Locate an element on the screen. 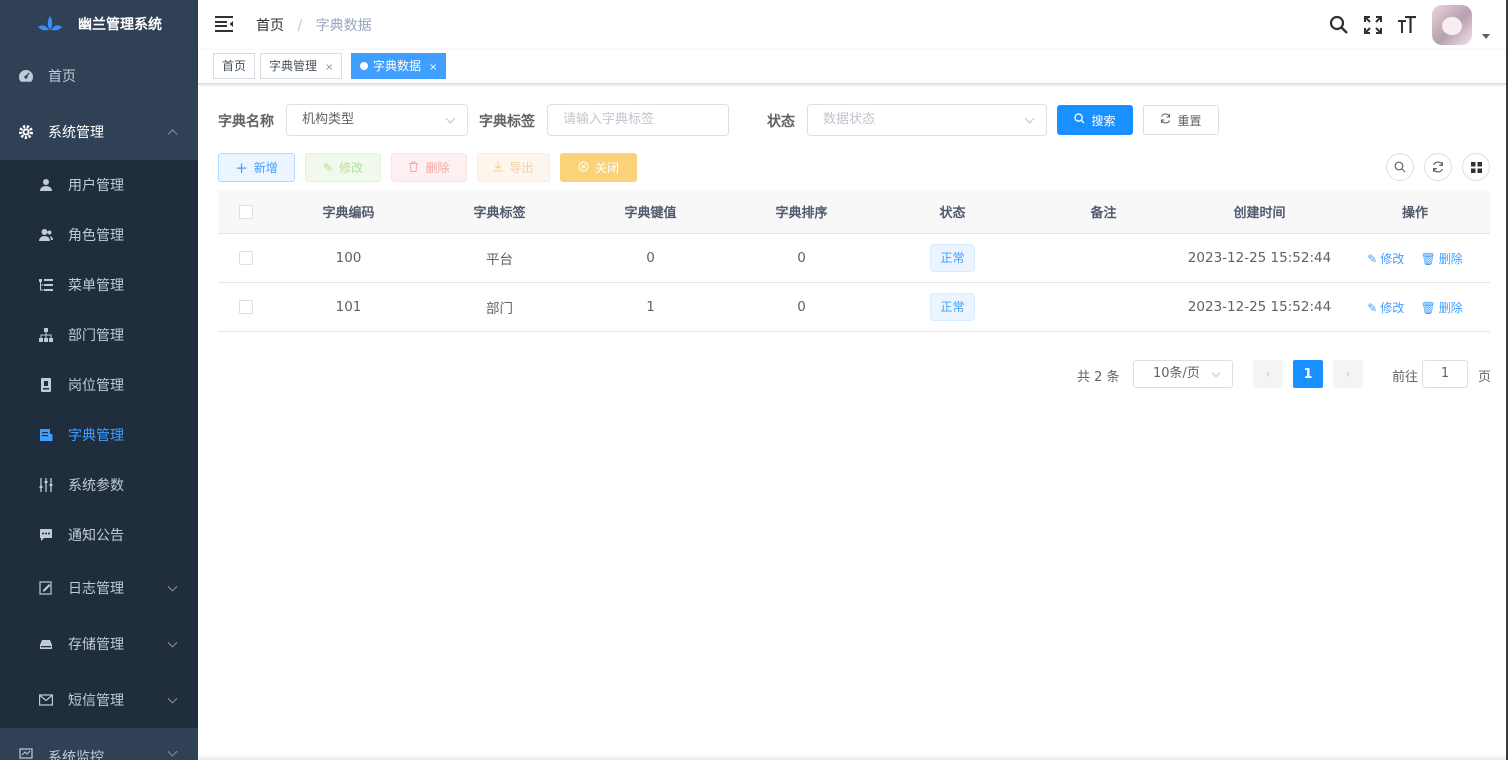  trash-icon is located at coordinates (413, 168).